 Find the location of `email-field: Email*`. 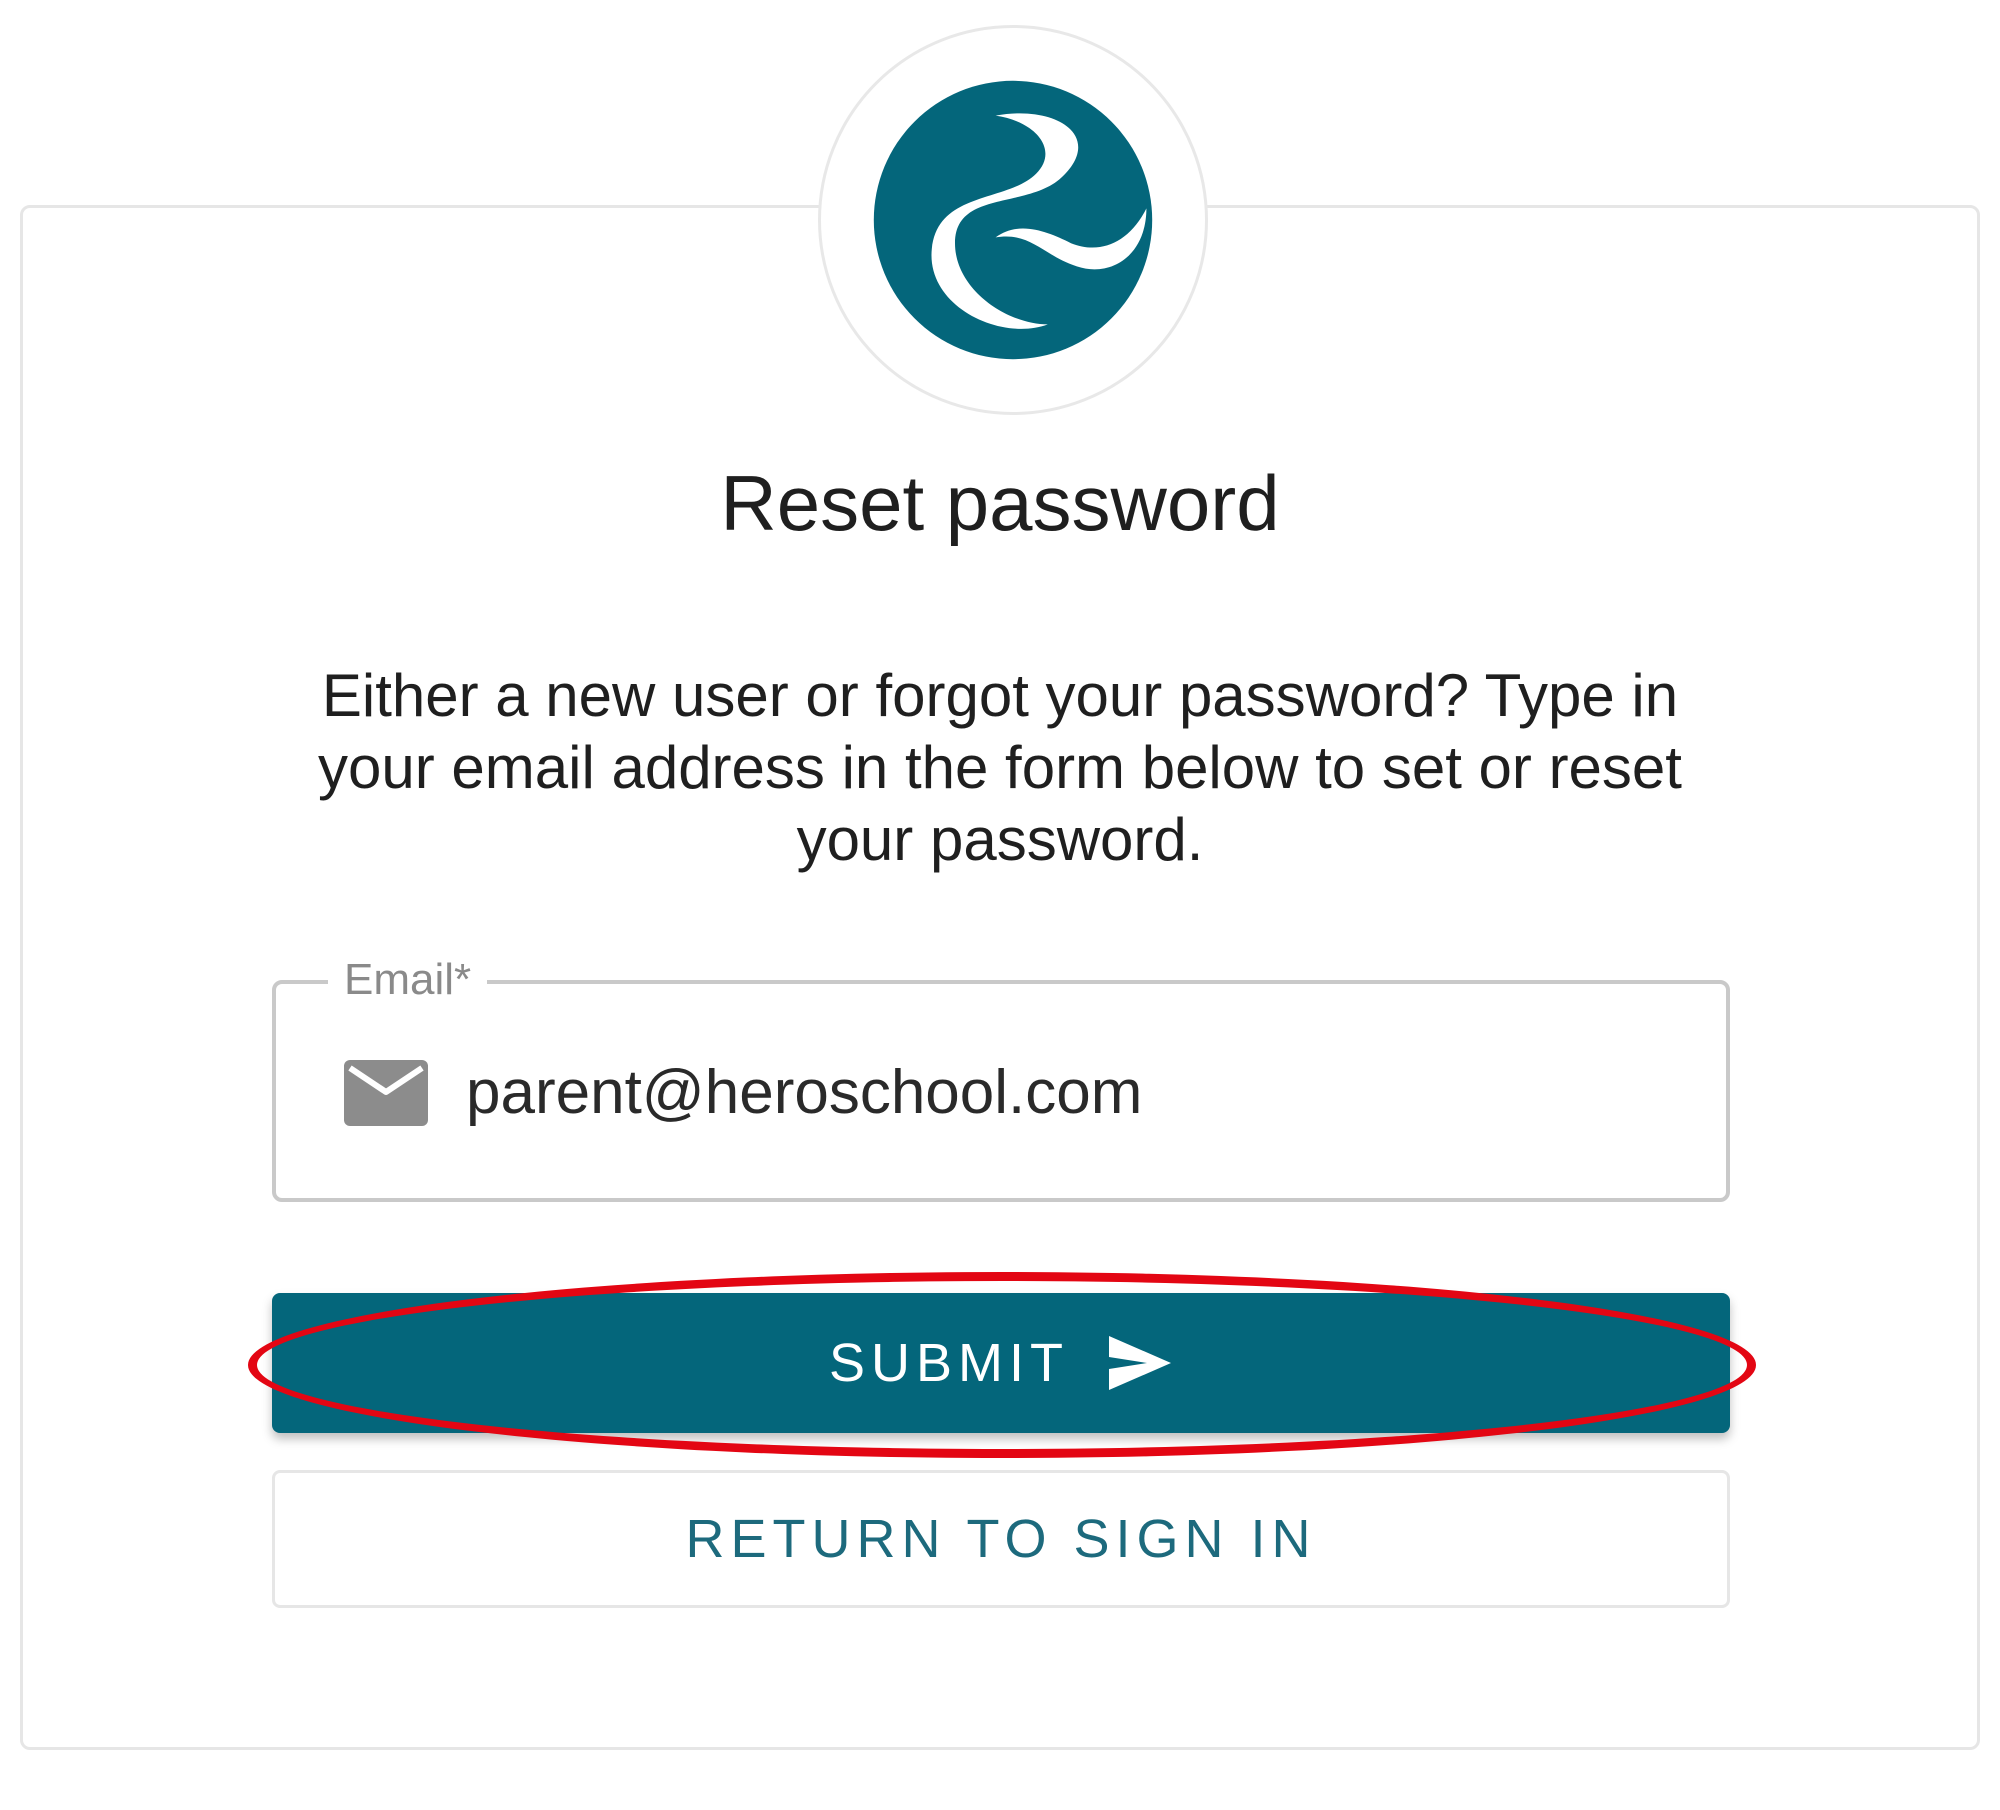

email-field: Email* is located at coordinates (1001, 1077).